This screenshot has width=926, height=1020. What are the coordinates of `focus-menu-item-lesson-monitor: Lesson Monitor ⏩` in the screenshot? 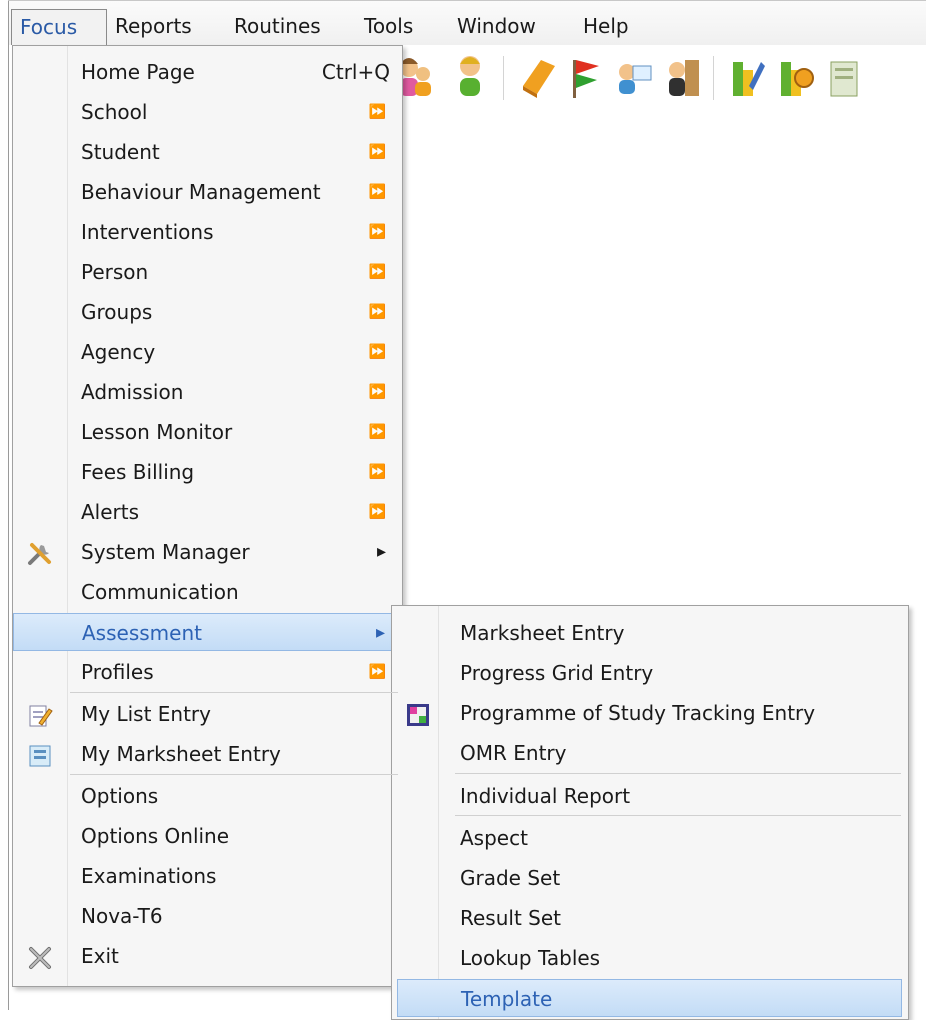 It's located at (206, 432).